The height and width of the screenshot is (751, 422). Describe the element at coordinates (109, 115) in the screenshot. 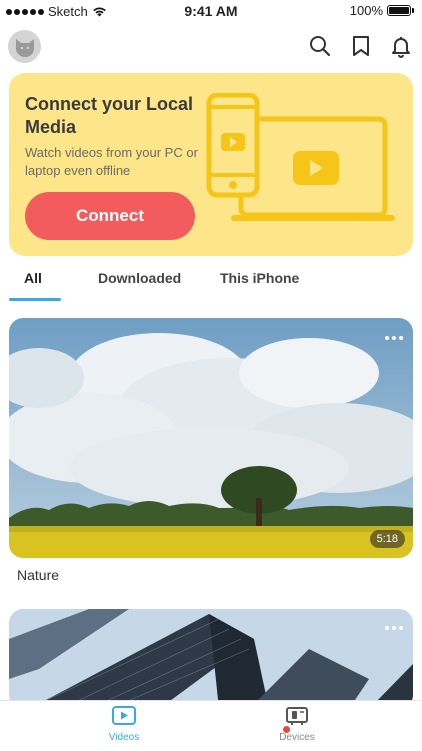

I see `promo-title: Connect your Local Media` at that location.